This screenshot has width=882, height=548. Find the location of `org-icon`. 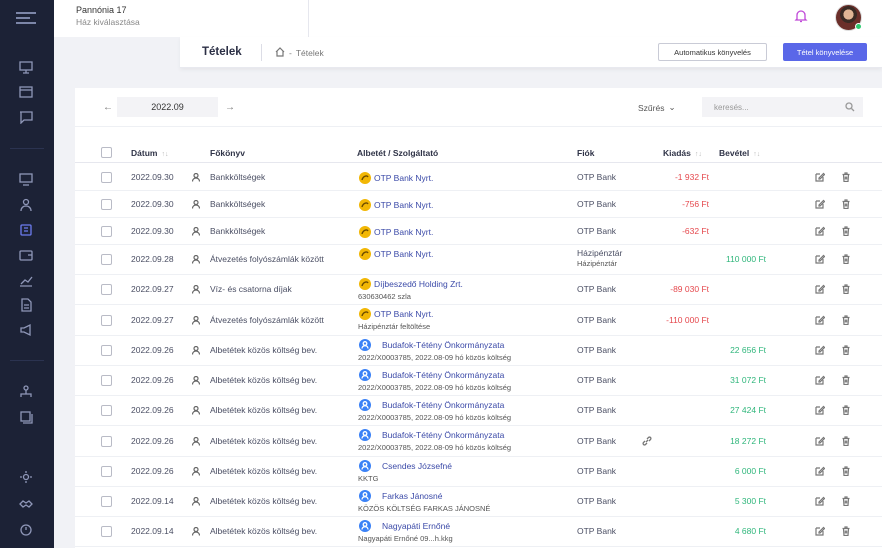

org-icon is located at coordinates (26, 392).